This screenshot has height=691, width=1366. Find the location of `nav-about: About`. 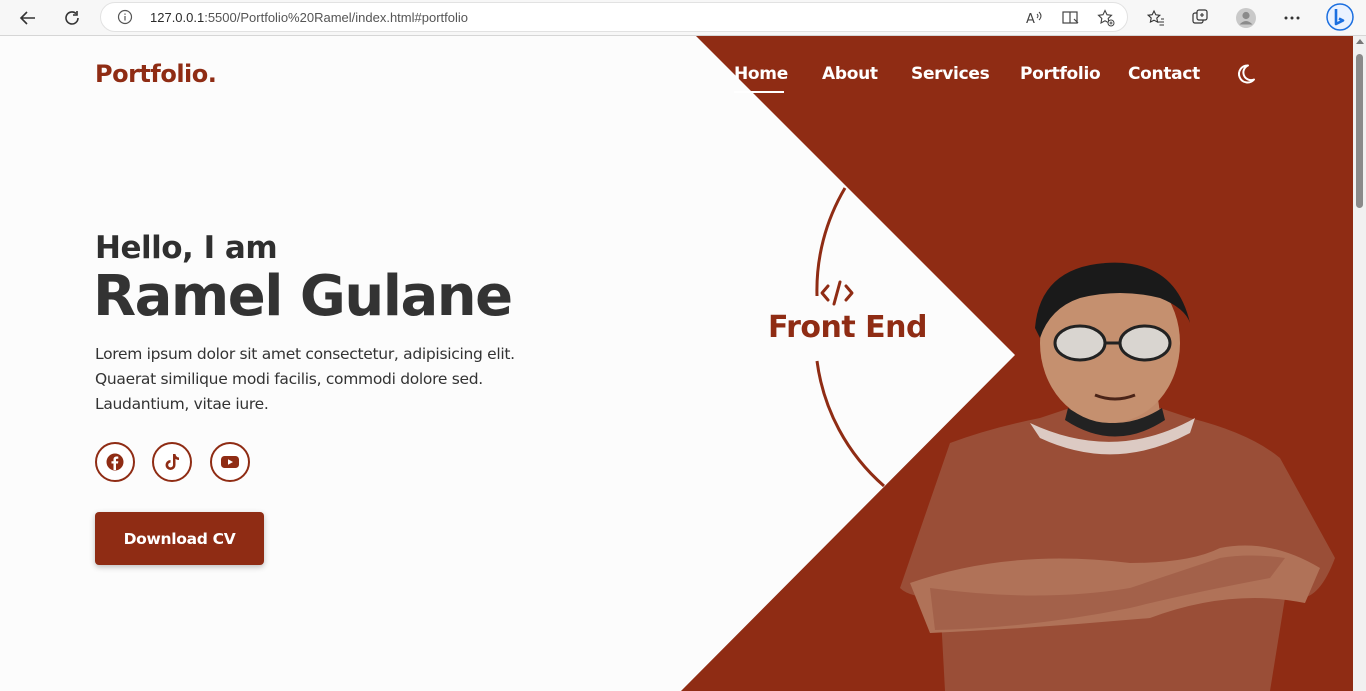

nav-about: About is located at coordinates (850, 74).